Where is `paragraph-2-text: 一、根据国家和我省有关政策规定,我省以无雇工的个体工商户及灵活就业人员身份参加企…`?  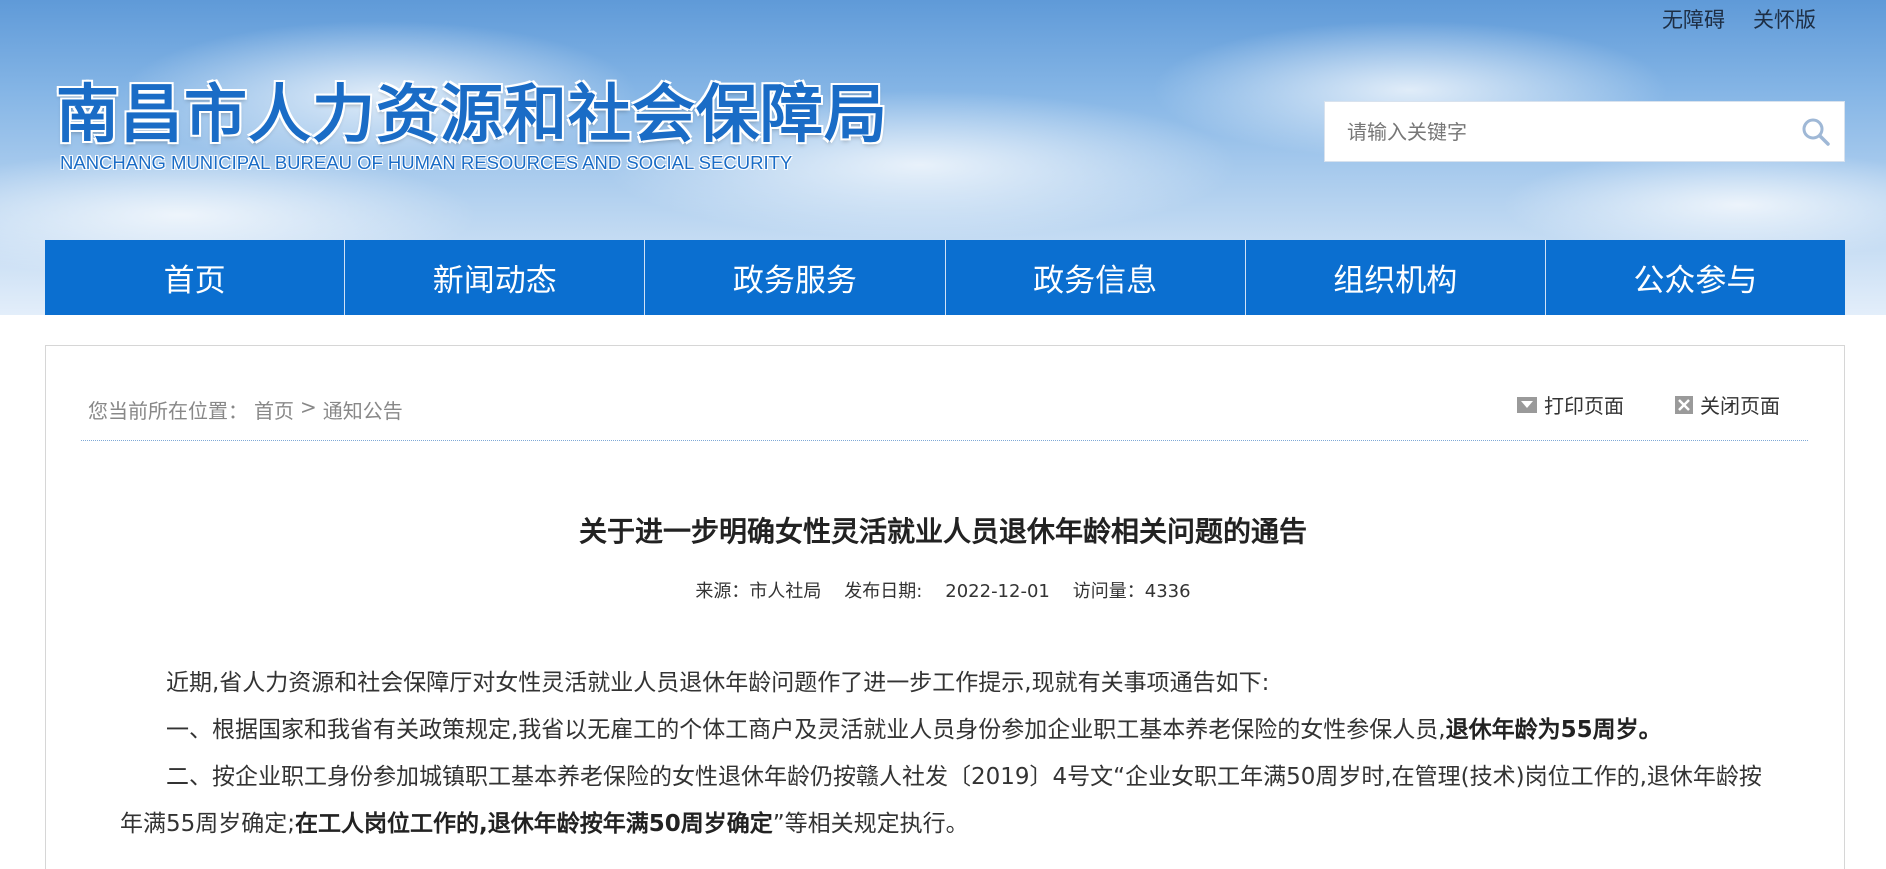 paragraph-2-text: 一、根据国家和我省有关政策规定,我省以无雇工的个体工商户及灵活就业人员身份参加企… is located at coordinates (806, 730).